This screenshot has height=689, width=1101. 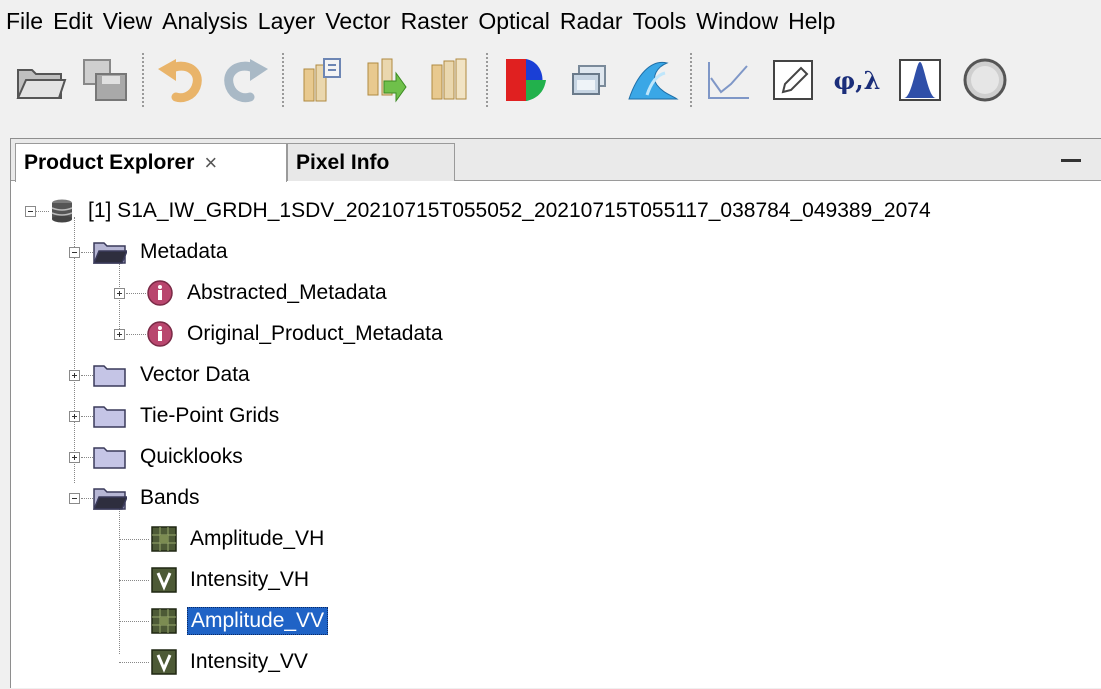 What do you see at coordinates (525, 80) in the screenshot?
I see `rgb-image-button` at bounding box center [525, 80].